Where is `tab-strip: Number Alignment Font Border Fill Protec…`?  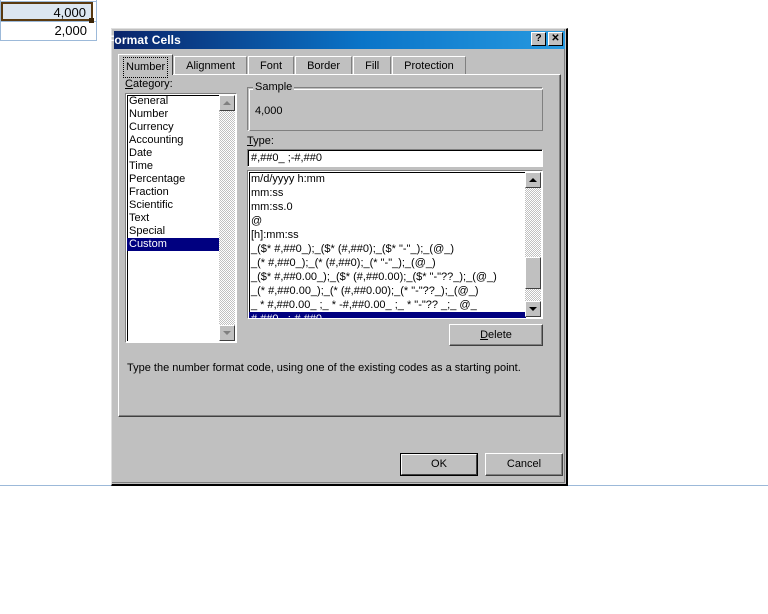 tab-strip: Number Alignment Font Border Fill Protec… is located at coordinates (339, 66).